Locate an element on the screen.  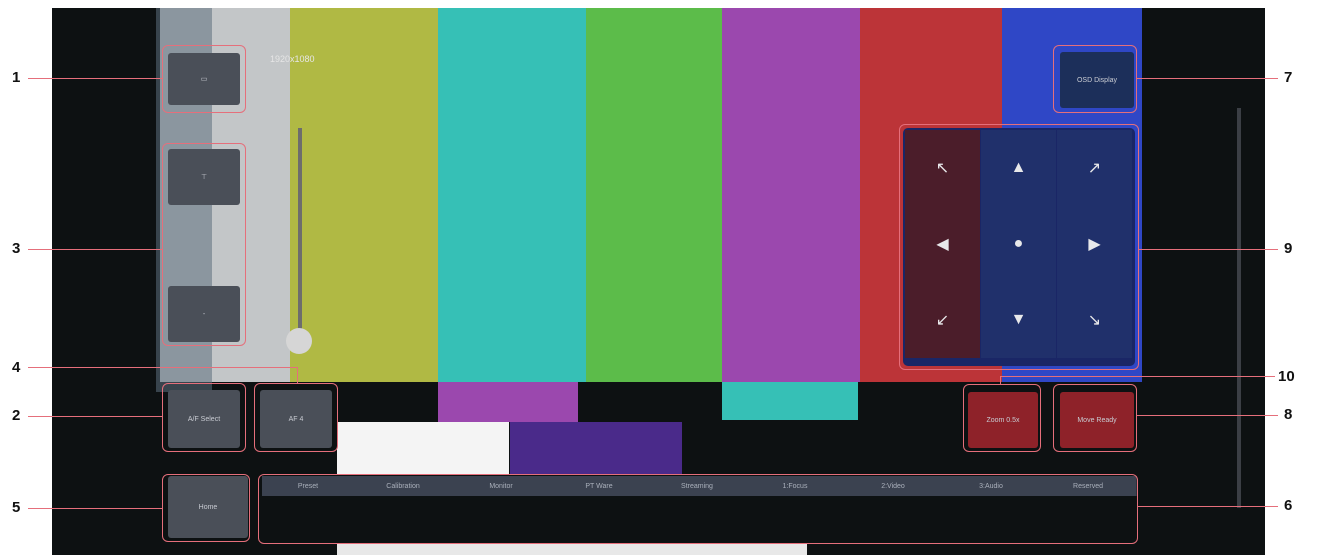
callout-4: 4 is located at coordinates (16, 367).